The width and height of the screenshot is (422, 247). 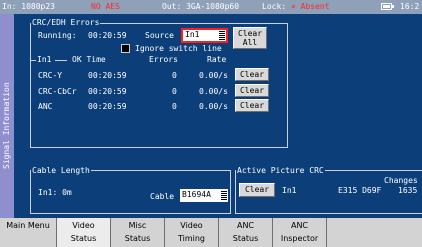 What do you see at coordinates (191, 238) in the screenshot?
I see `tab-label: Timing` at bounding box center [191, 238].